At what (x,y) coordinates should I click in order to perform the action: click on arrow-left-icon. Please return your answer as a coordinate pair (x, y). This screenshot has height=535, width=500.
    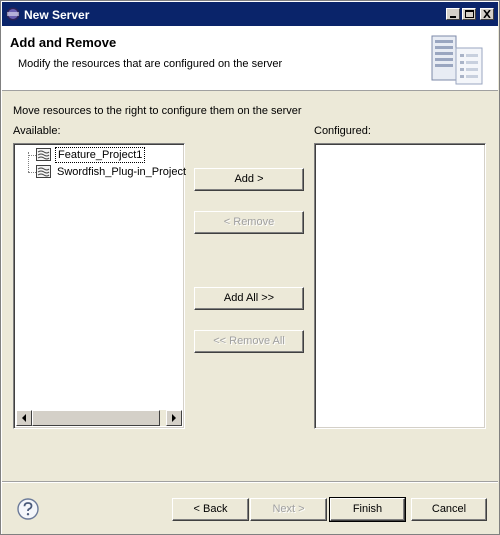
    Looking at the image, I should click on (24, 418).